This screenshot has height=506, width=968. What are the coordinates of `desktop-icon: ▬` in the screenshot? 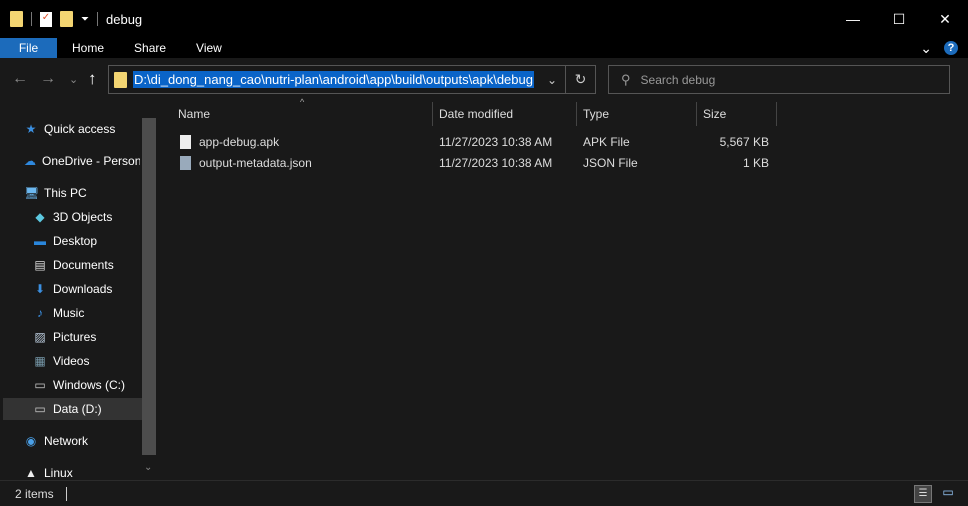 It's located at (40, 241).